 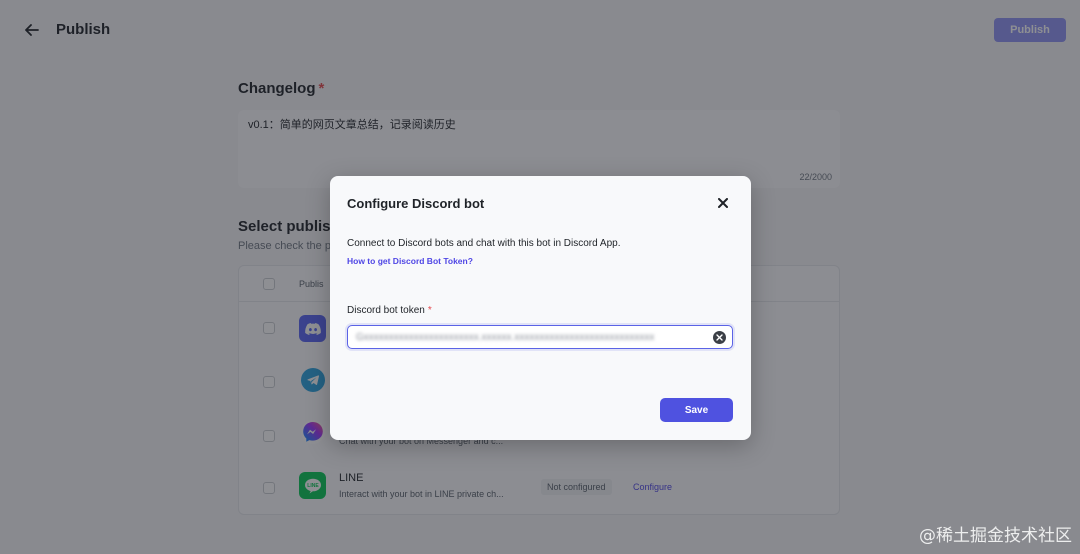 I want to click on token-label: Discord bot token *, so click(x=389, y=310).